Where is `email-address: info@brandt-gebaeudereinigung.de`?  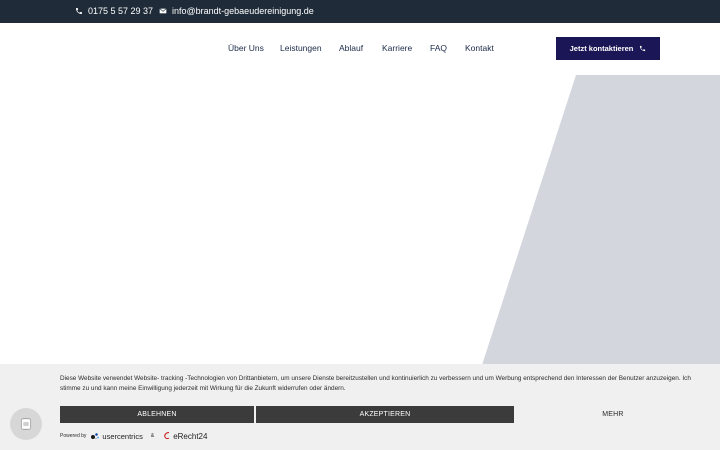
email-address: info@brandt-gebaeudereinigung.de is located at coordinates (243, 11).